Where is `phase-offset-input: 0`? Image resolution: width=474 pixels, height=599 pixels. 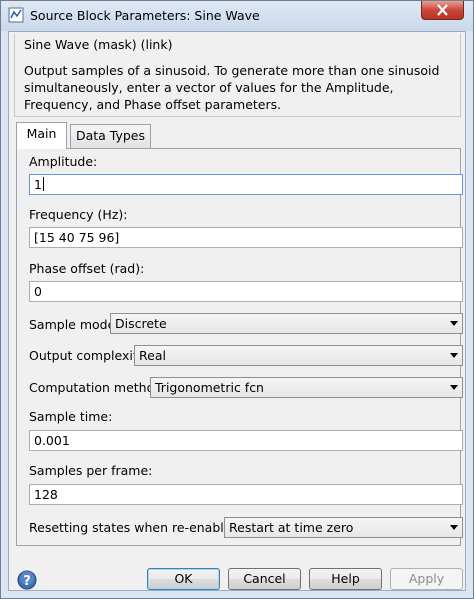 phase-offset-input: 0 is located at coordinates (246, 291).